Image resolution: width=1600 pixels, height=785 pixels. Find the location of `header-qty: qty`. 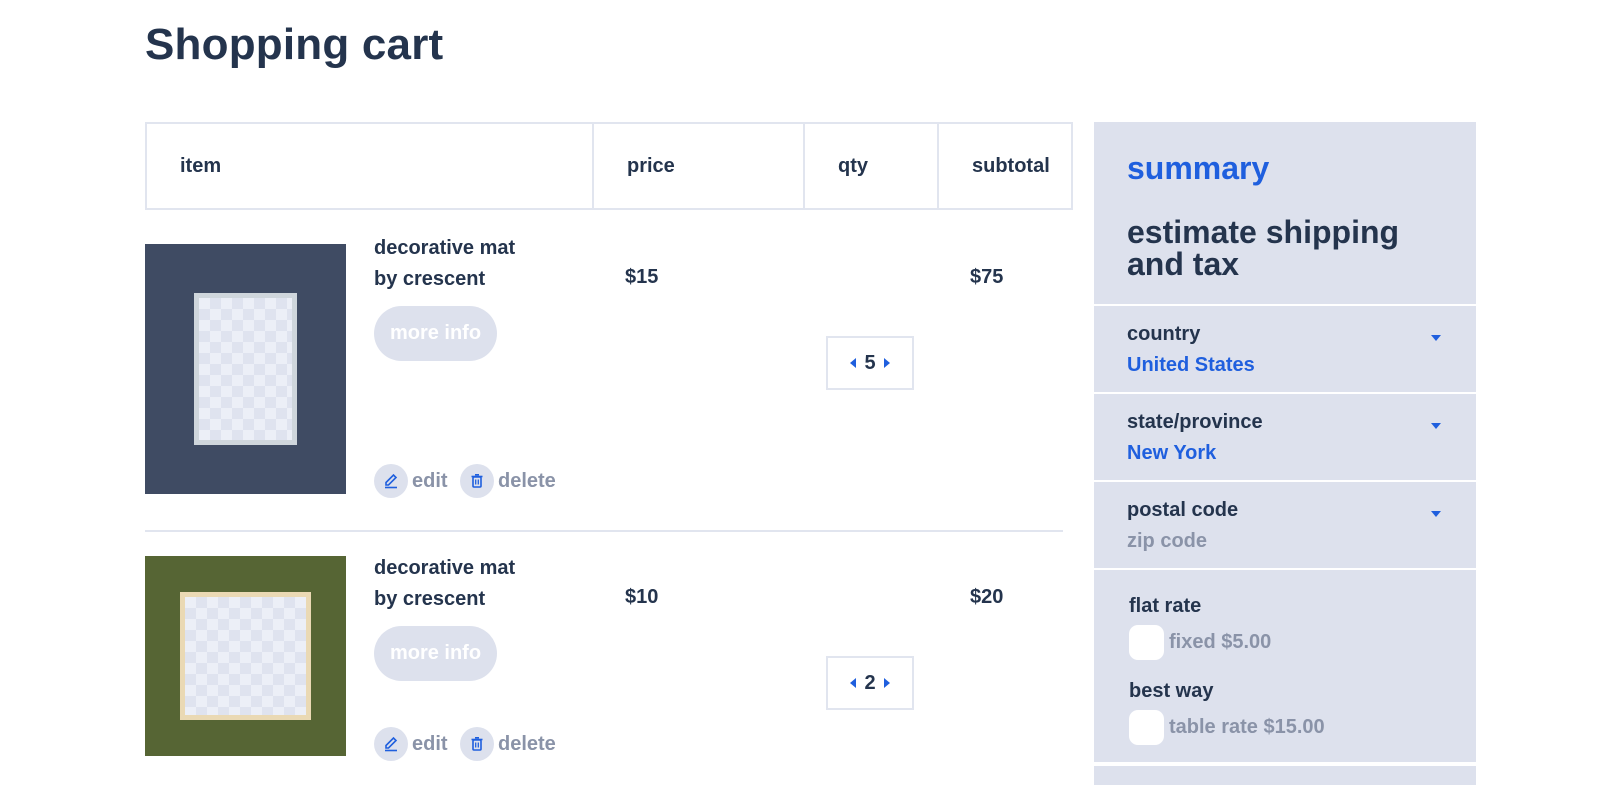

header-qty: qty is located at coordinates (872, 166).